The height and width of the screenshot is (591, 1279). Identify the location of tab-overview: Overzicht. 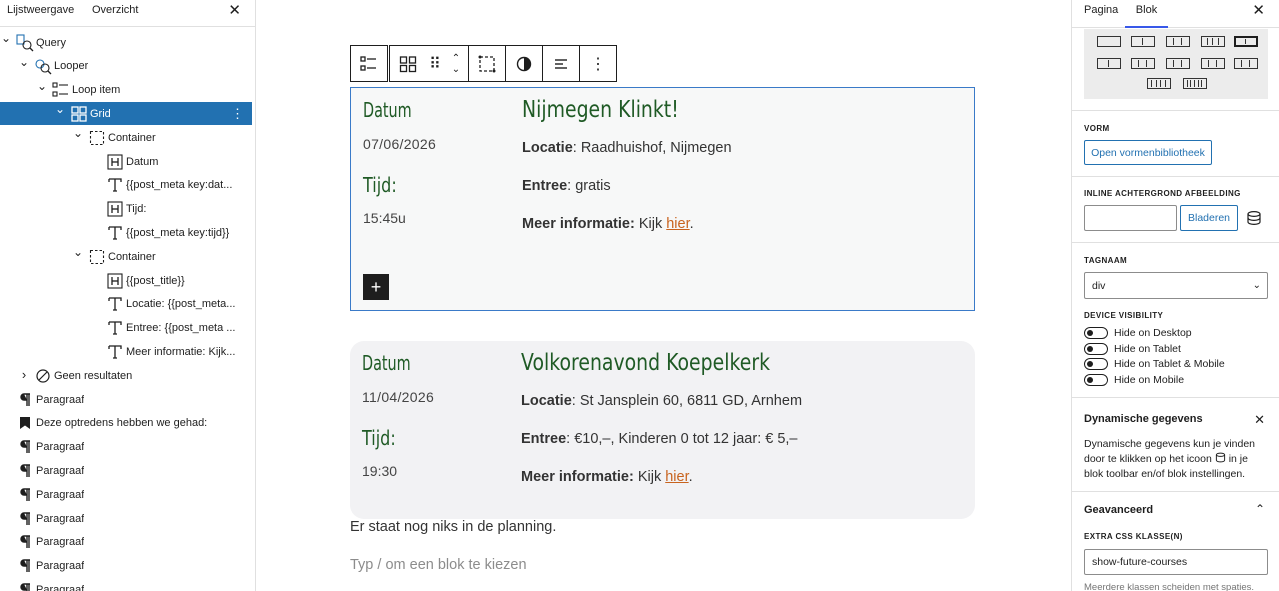
(115, 10).